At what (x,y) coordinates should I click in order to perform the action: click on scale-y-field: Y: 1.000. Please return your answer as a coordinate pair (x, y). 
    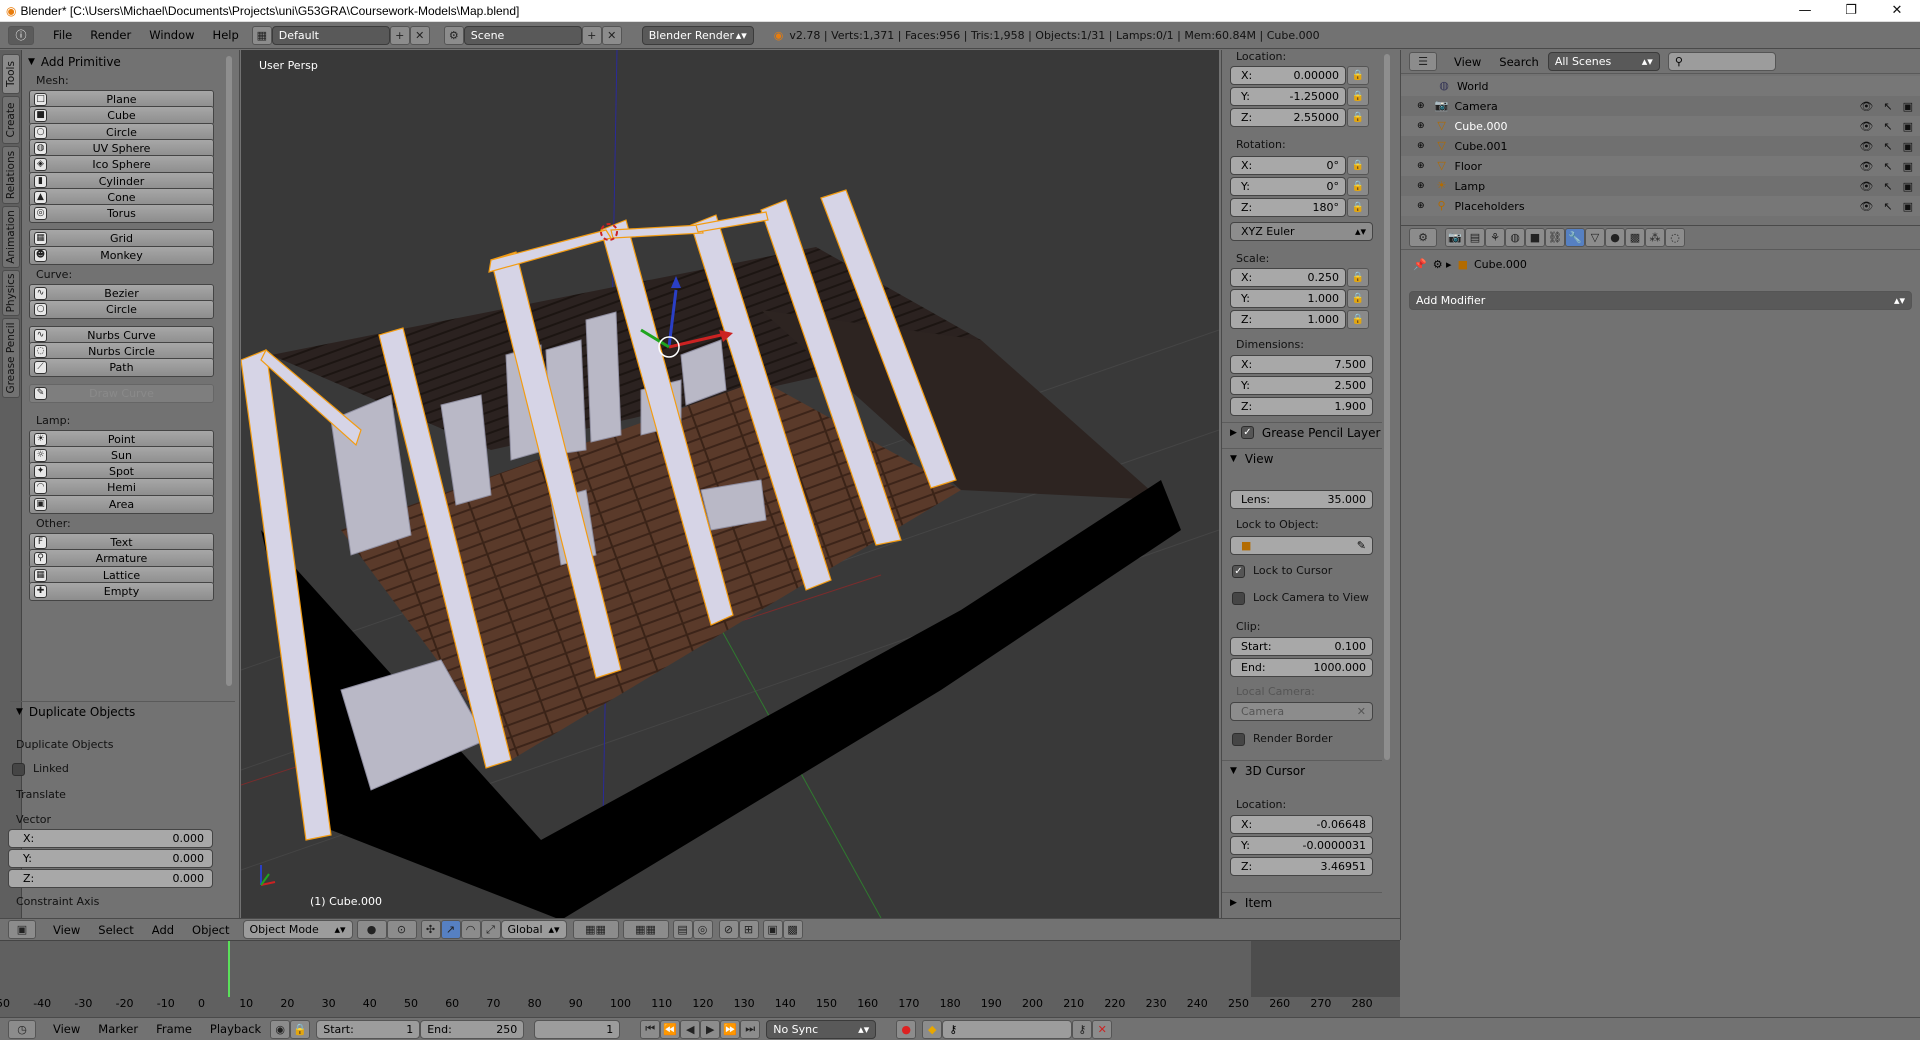
    Looking at the image, I should click on (1288, 298).